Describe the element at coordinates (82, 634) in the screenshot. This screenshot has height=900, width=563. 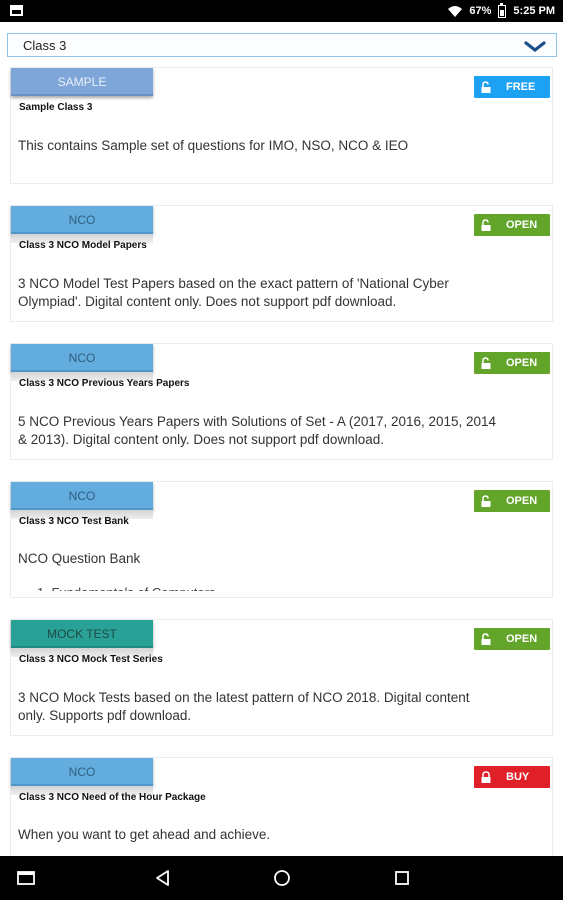
I see `package-ribbon: MOCK TEST` at that location.